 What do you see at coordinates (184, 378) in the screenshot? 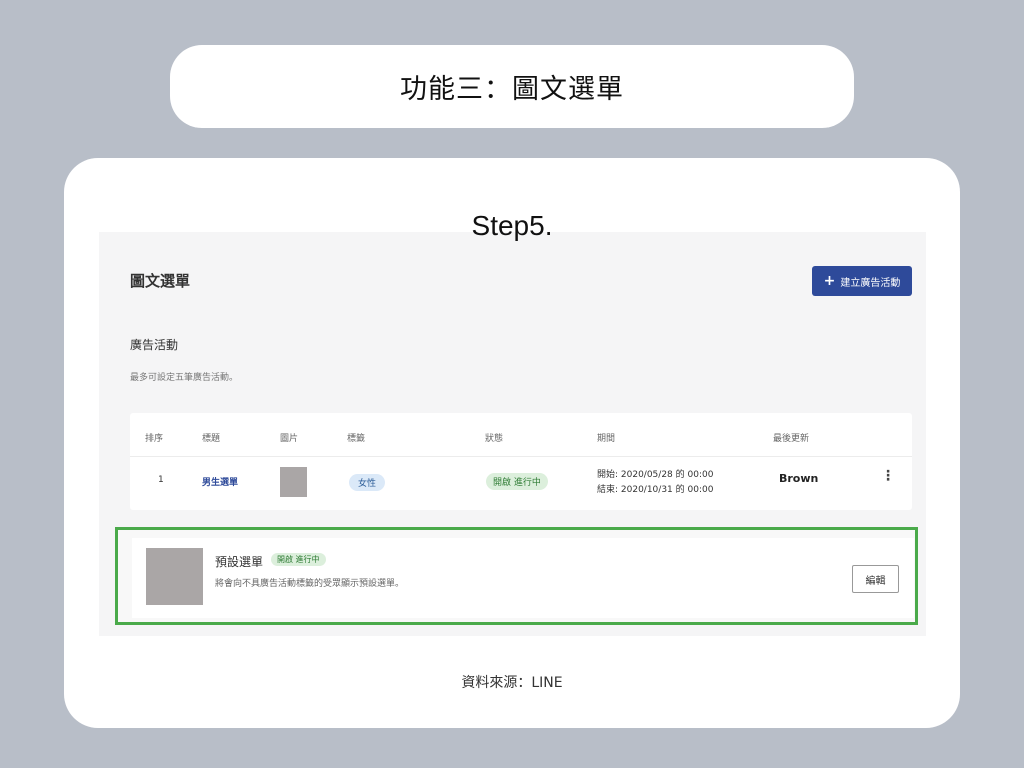
I see `section-subtitle: 最多可設定五筆廣告活動。` at bounding box center [184, 378].